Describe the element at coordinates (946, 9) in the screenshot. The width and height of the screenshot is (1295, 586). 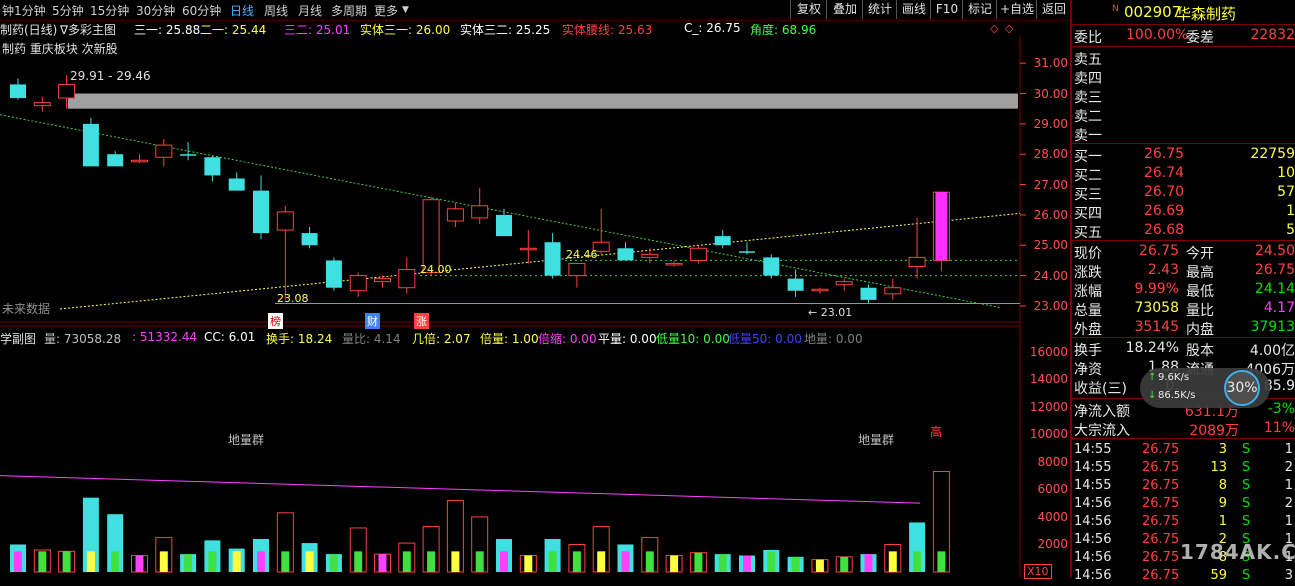
I see `f10-button: F10` at that location.